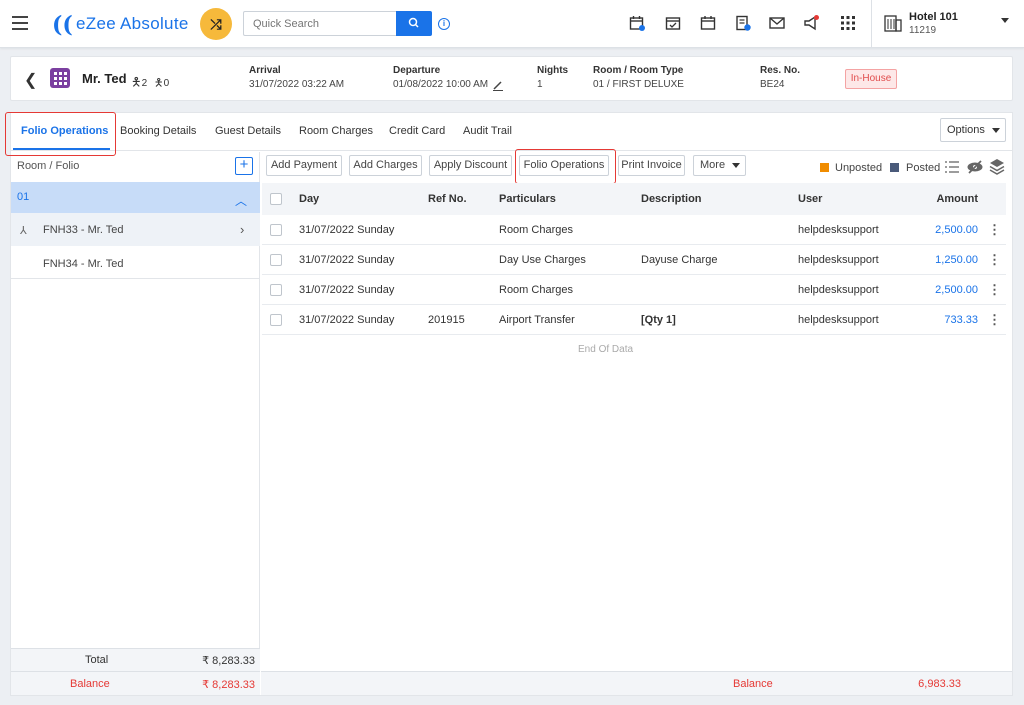  What do you see at coordinates (511, 150) in the screenshot?
I see `tabs-divider` at bounding box center [511, 150].